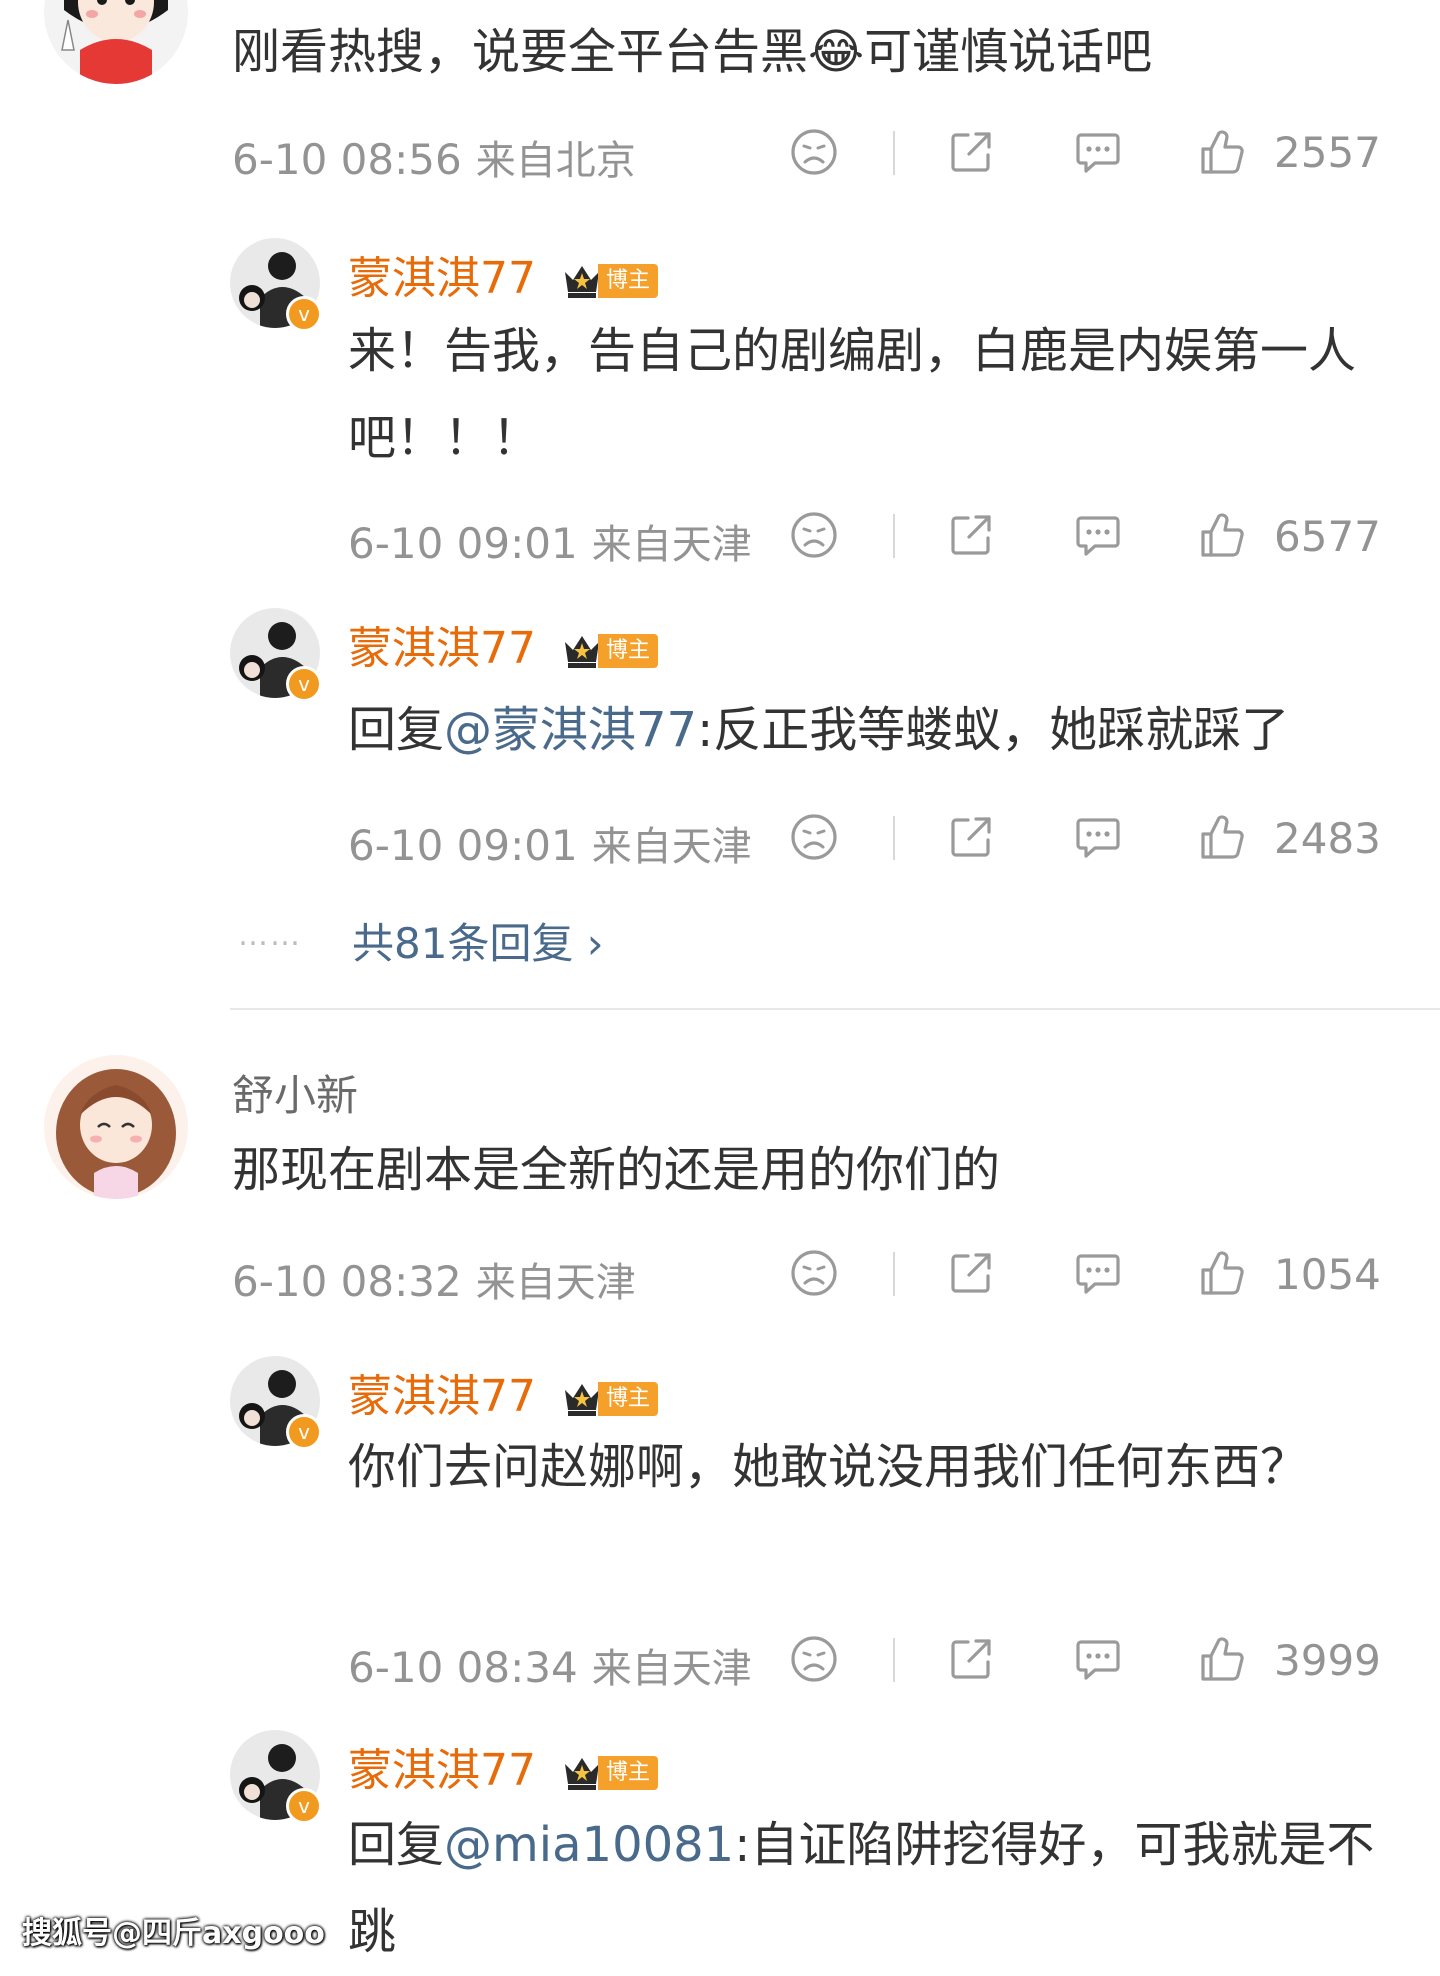  I want to click on reply-meta: 6-10 08:34 来自天津, so click(550, 1665).